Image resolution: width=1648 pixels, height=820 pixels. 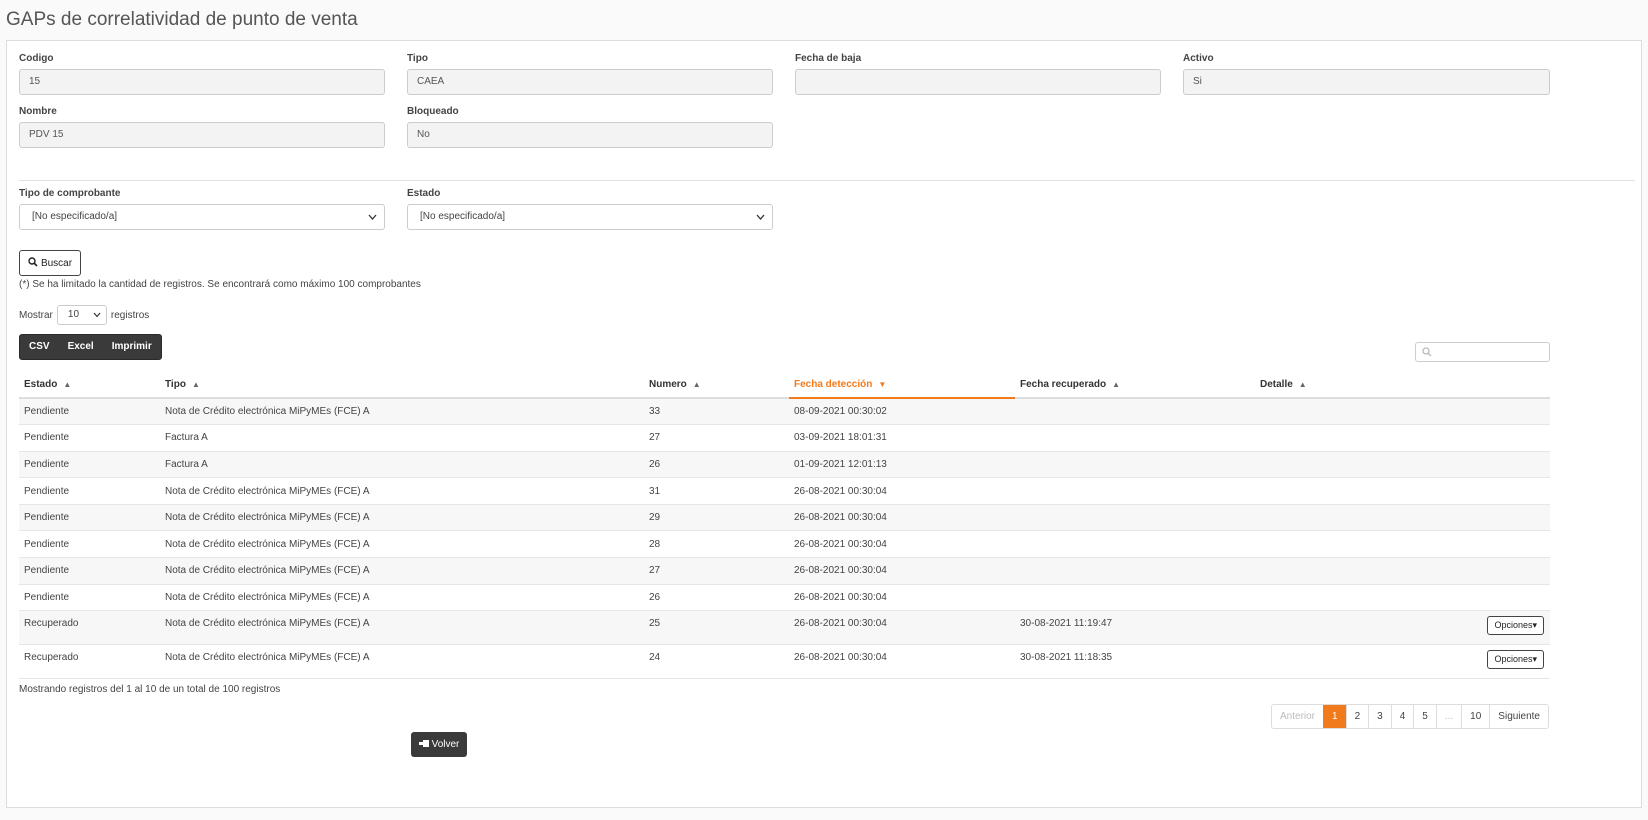 What do you see at coordinates (56, 263) in the screenshot?
I see `buscar-label: Buscar` at bounding box center [56, 263].